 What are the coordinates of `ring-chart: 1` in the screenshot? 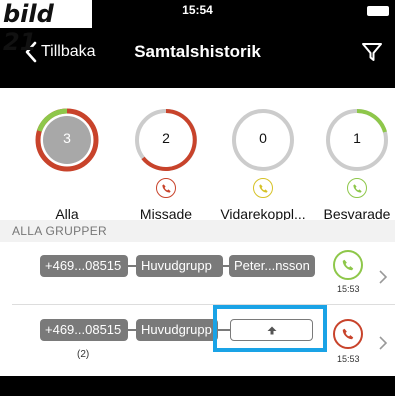 It's located at (357, 140).